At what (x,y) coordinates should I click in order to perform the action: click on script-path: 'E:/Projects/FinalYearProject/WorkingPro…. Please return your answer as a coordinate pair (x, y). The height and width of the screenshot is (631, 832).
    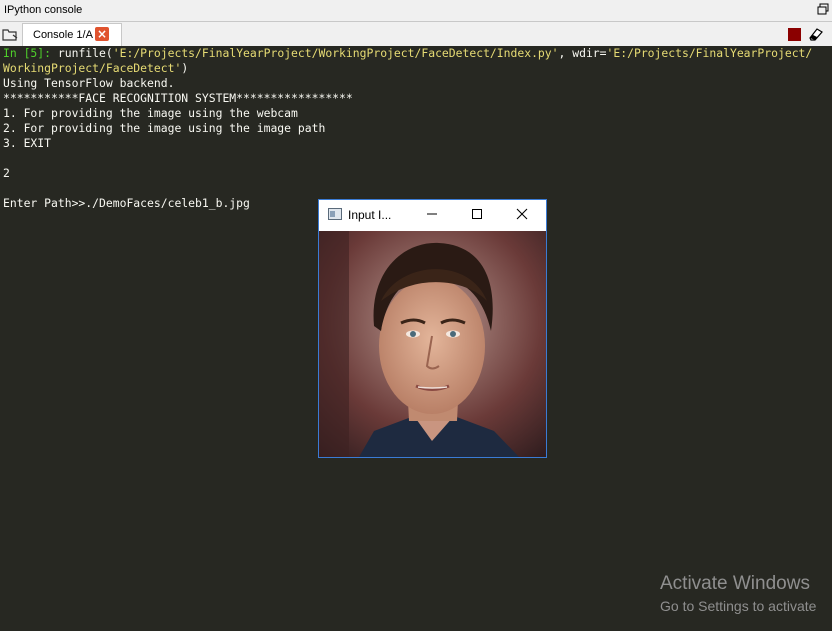
    Looking at the image, I should click on (335, 53).